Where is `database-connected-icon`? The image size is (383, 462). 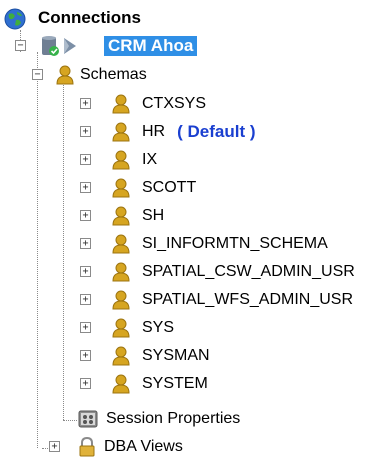 database-connected-icon is located at coordinates (62, 48).